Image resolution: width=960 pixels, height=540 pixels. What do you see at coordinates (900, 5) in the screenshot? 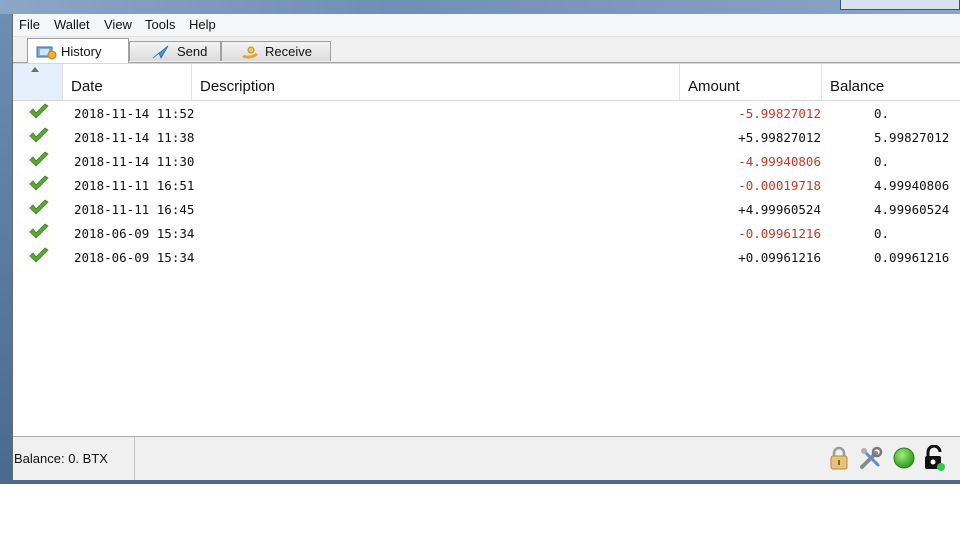
I see `window-controls` at bounding box center [900, 5].